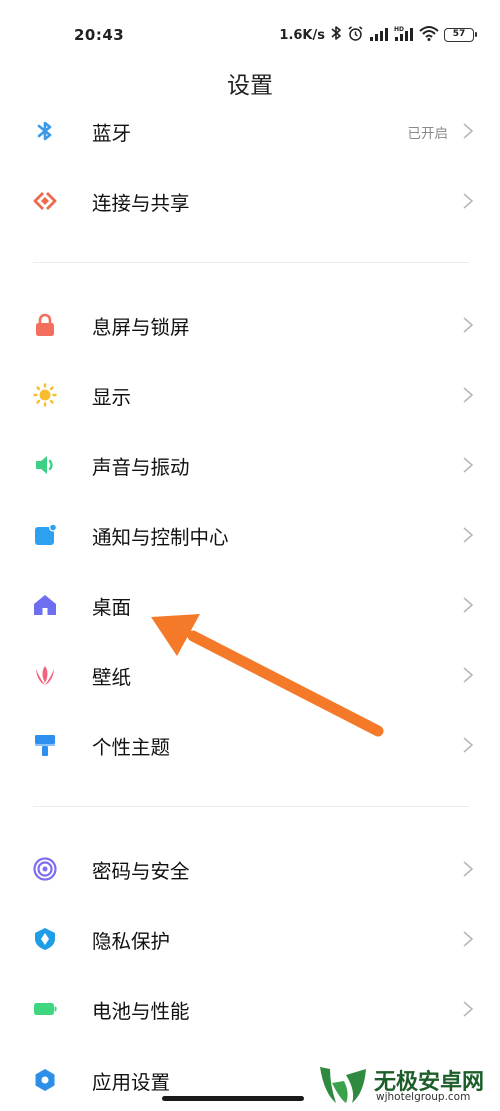 Image resolution: width=500 pixels, height=1111 pixels. I want to click on watermark: 无极安卓网 wjhotelgroup.com, so click(408, 1084).